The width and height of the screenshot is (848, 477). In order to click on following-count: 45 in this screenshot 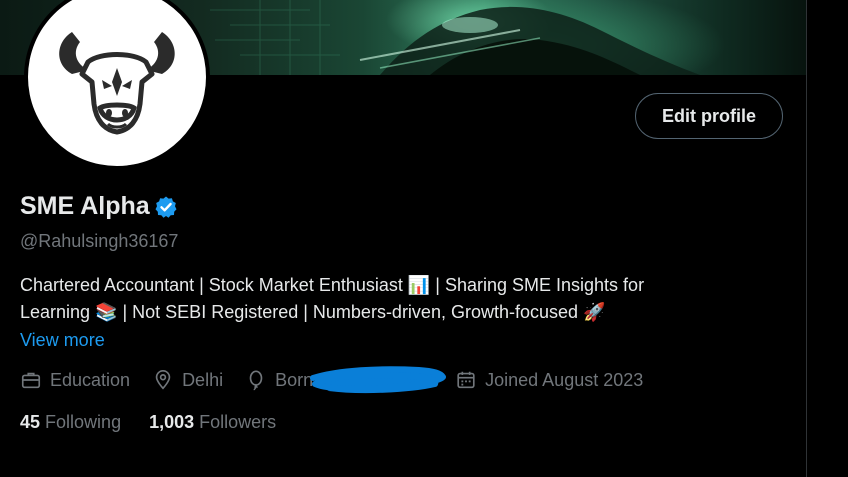, I will do `click(30, 422)`.